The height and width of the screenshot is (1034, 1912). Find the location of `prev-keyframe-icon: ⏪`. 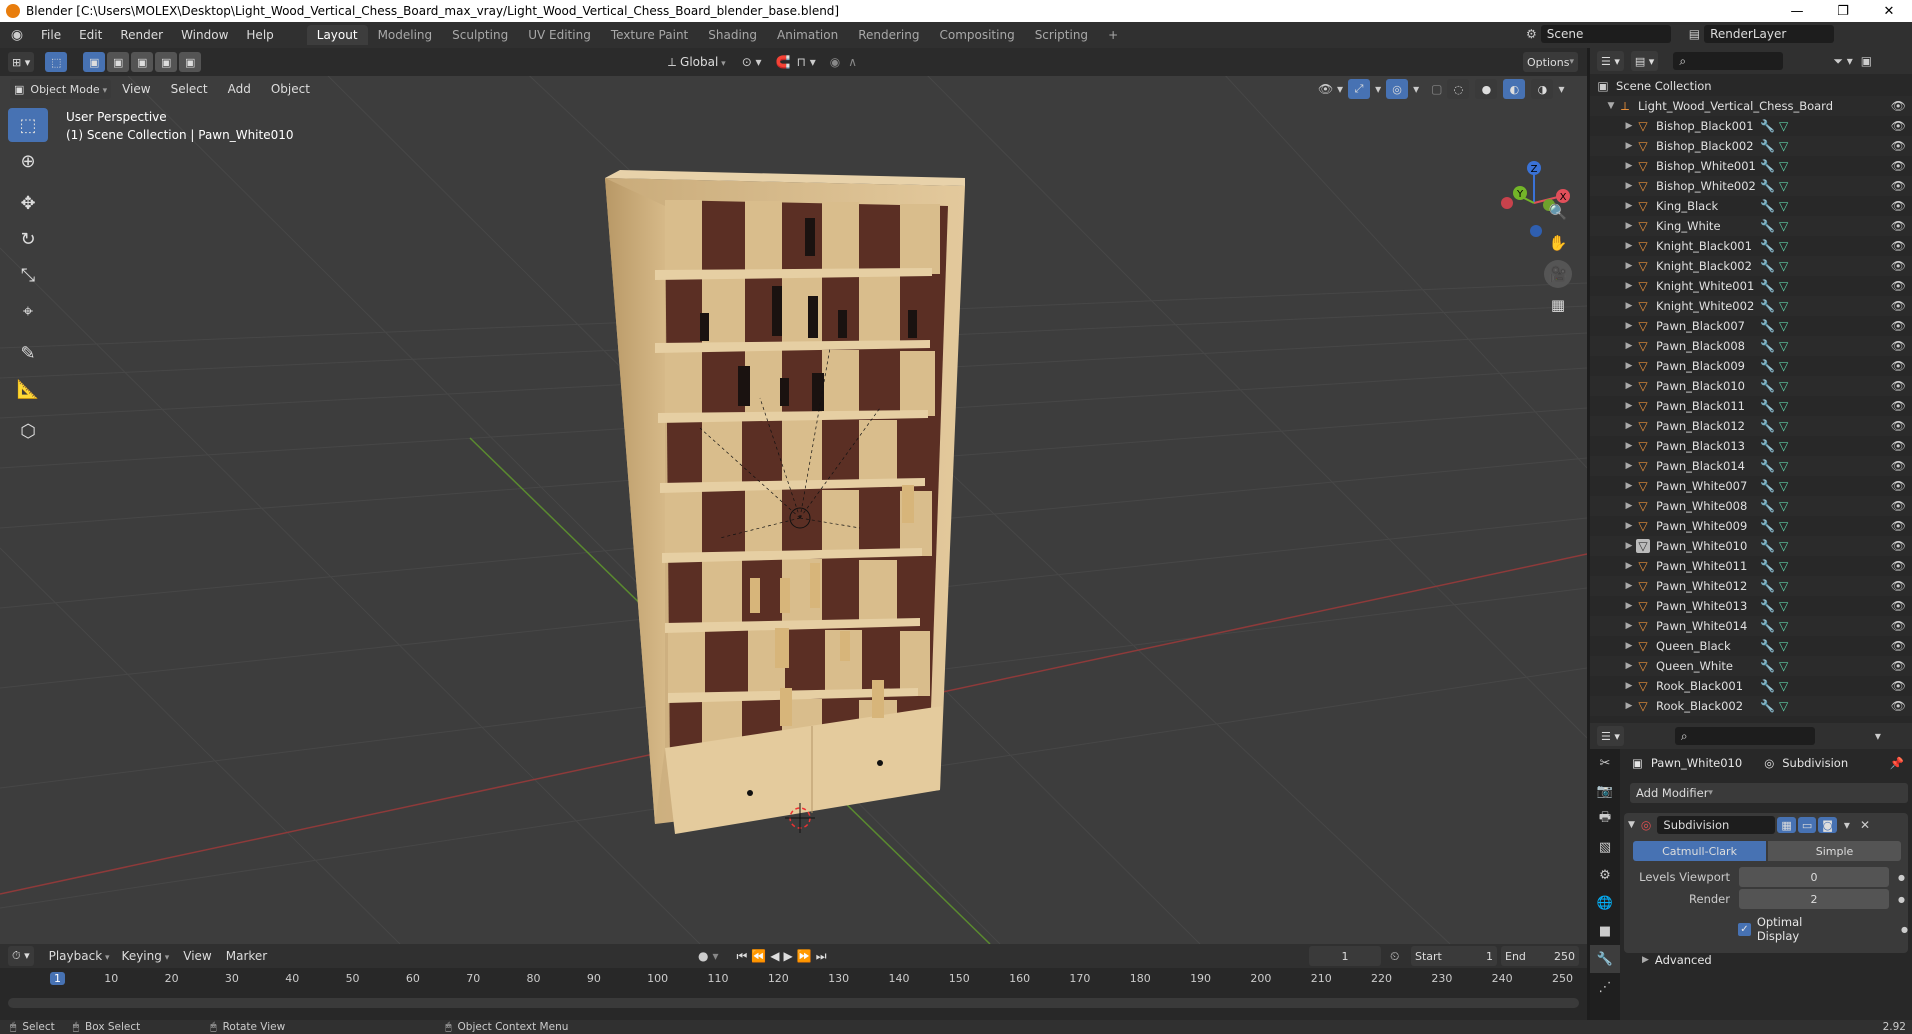

prev-keyframe-icon: ⏪ is located at coordinates (758, 956).